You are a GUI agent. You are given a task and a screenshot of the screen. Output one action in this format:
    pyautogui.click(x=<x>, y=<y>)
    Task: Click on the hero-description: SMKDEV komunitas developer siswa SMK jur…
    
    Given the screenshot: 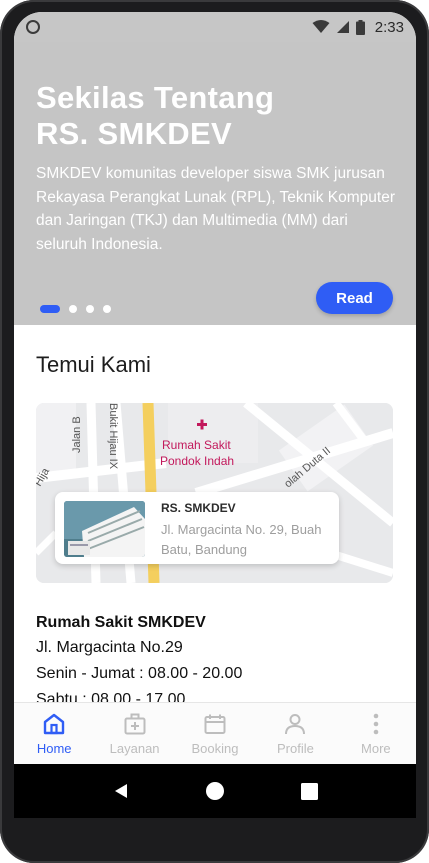 What is the action you would take?
    pyautogui.click(x=215, y=209)
    